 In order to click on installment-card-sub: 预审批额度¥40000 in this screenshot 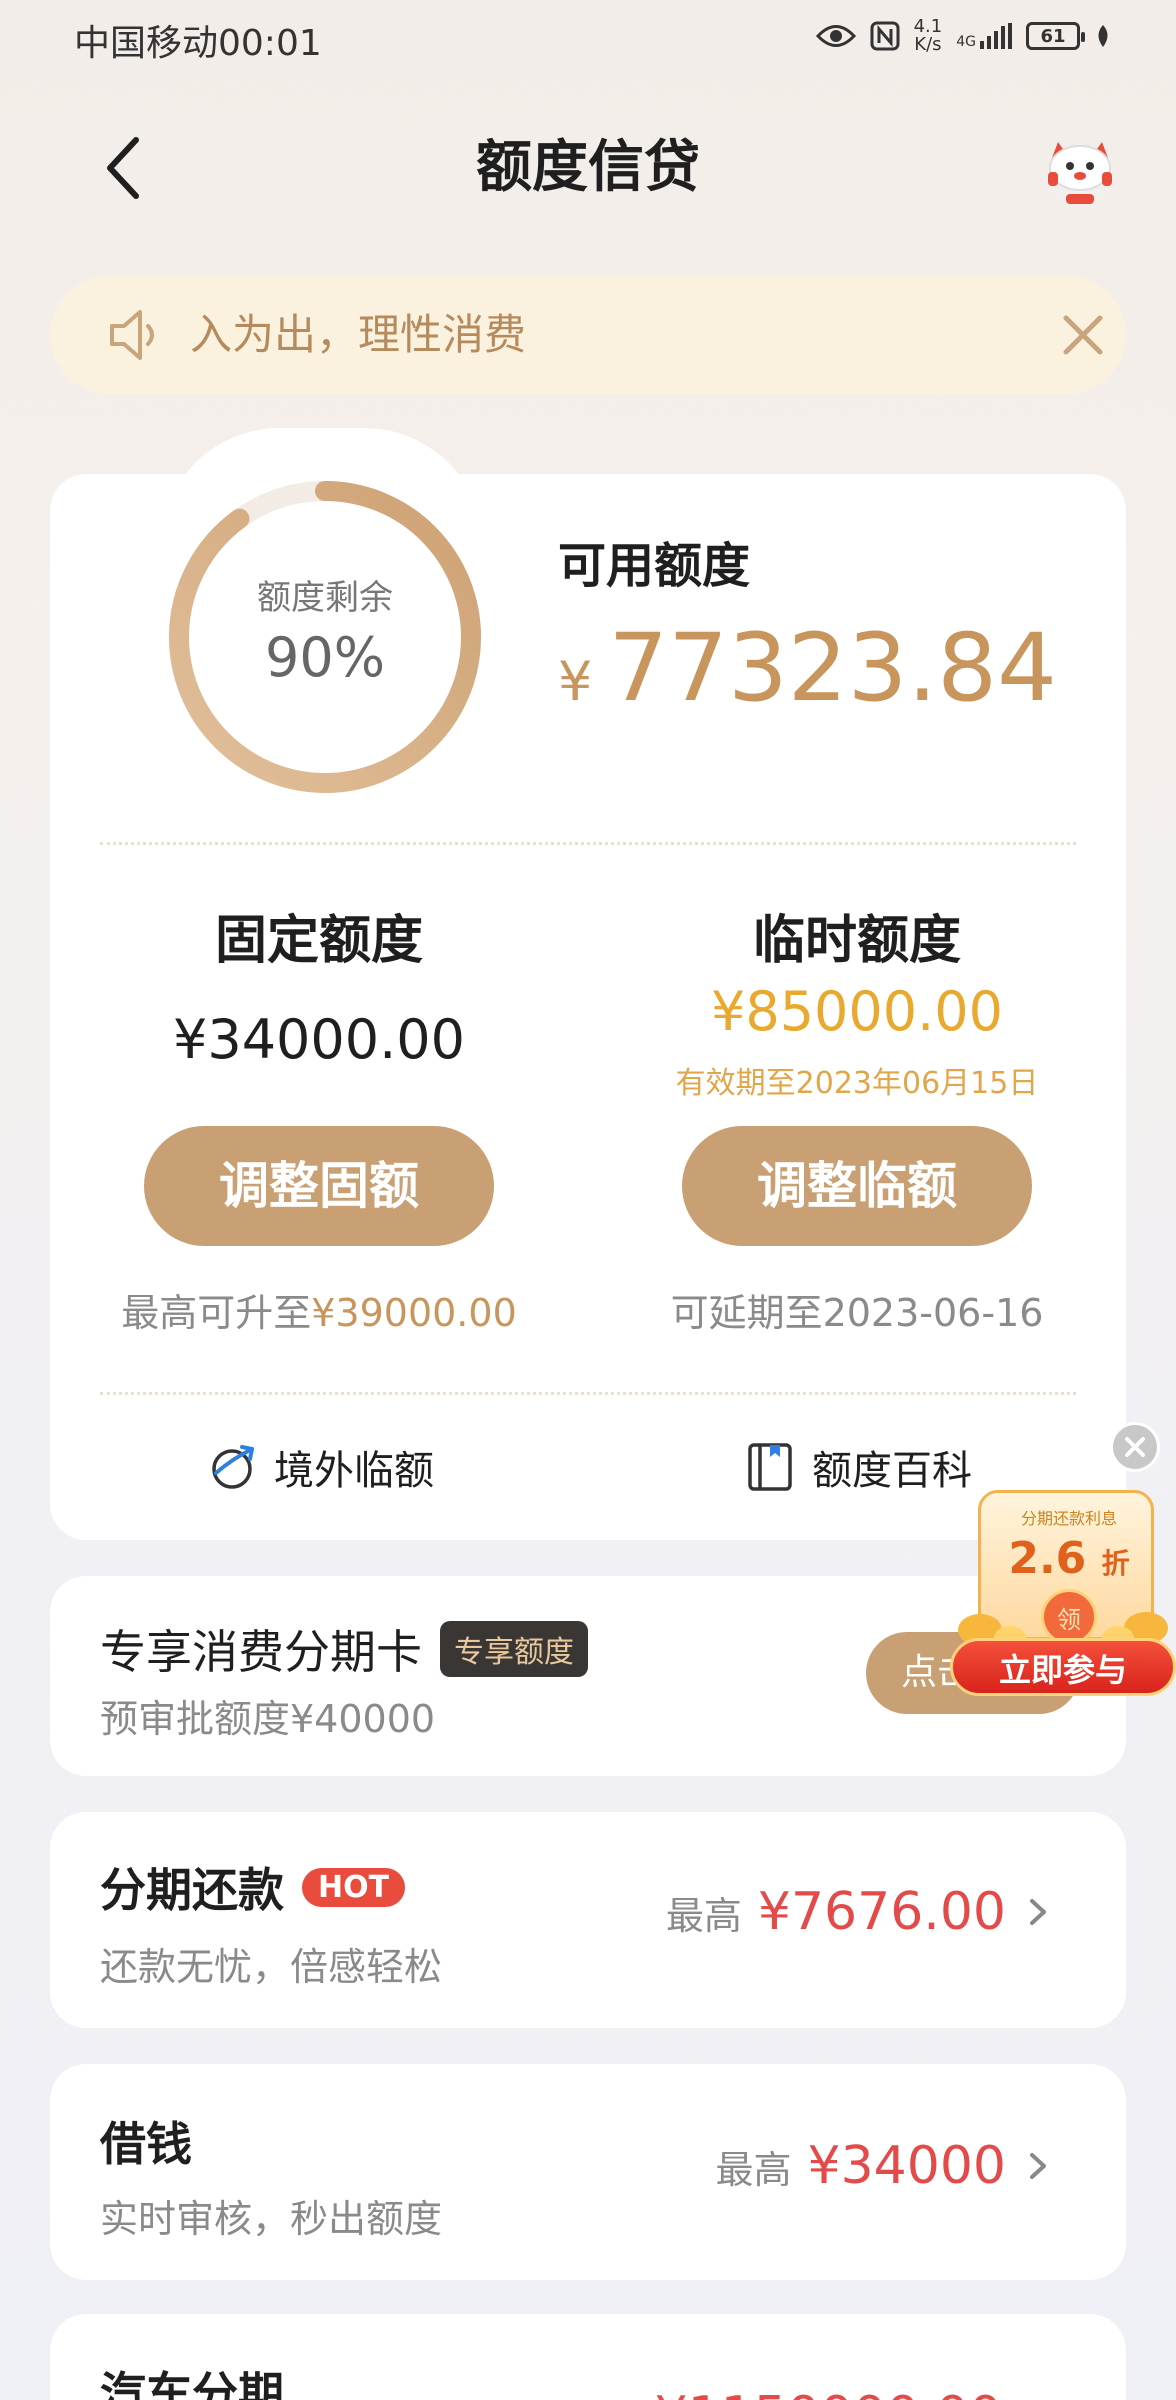, I will do `click(268, 1719)`.